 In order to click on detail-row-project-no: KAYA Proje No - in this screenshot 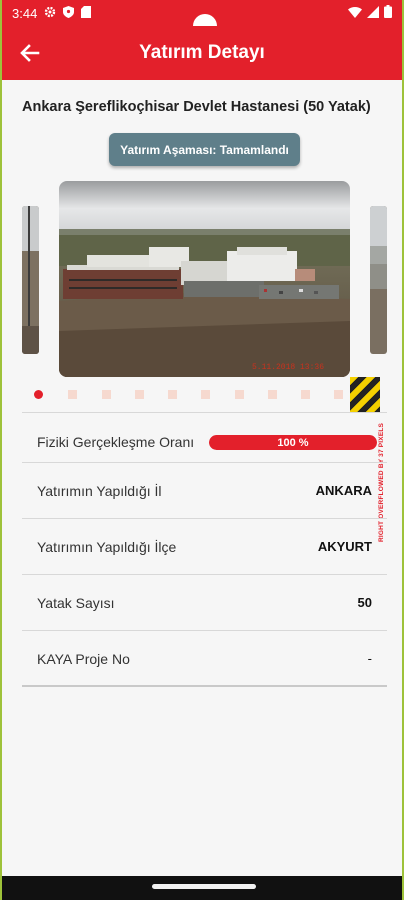, I will do `click(204, 658)`.